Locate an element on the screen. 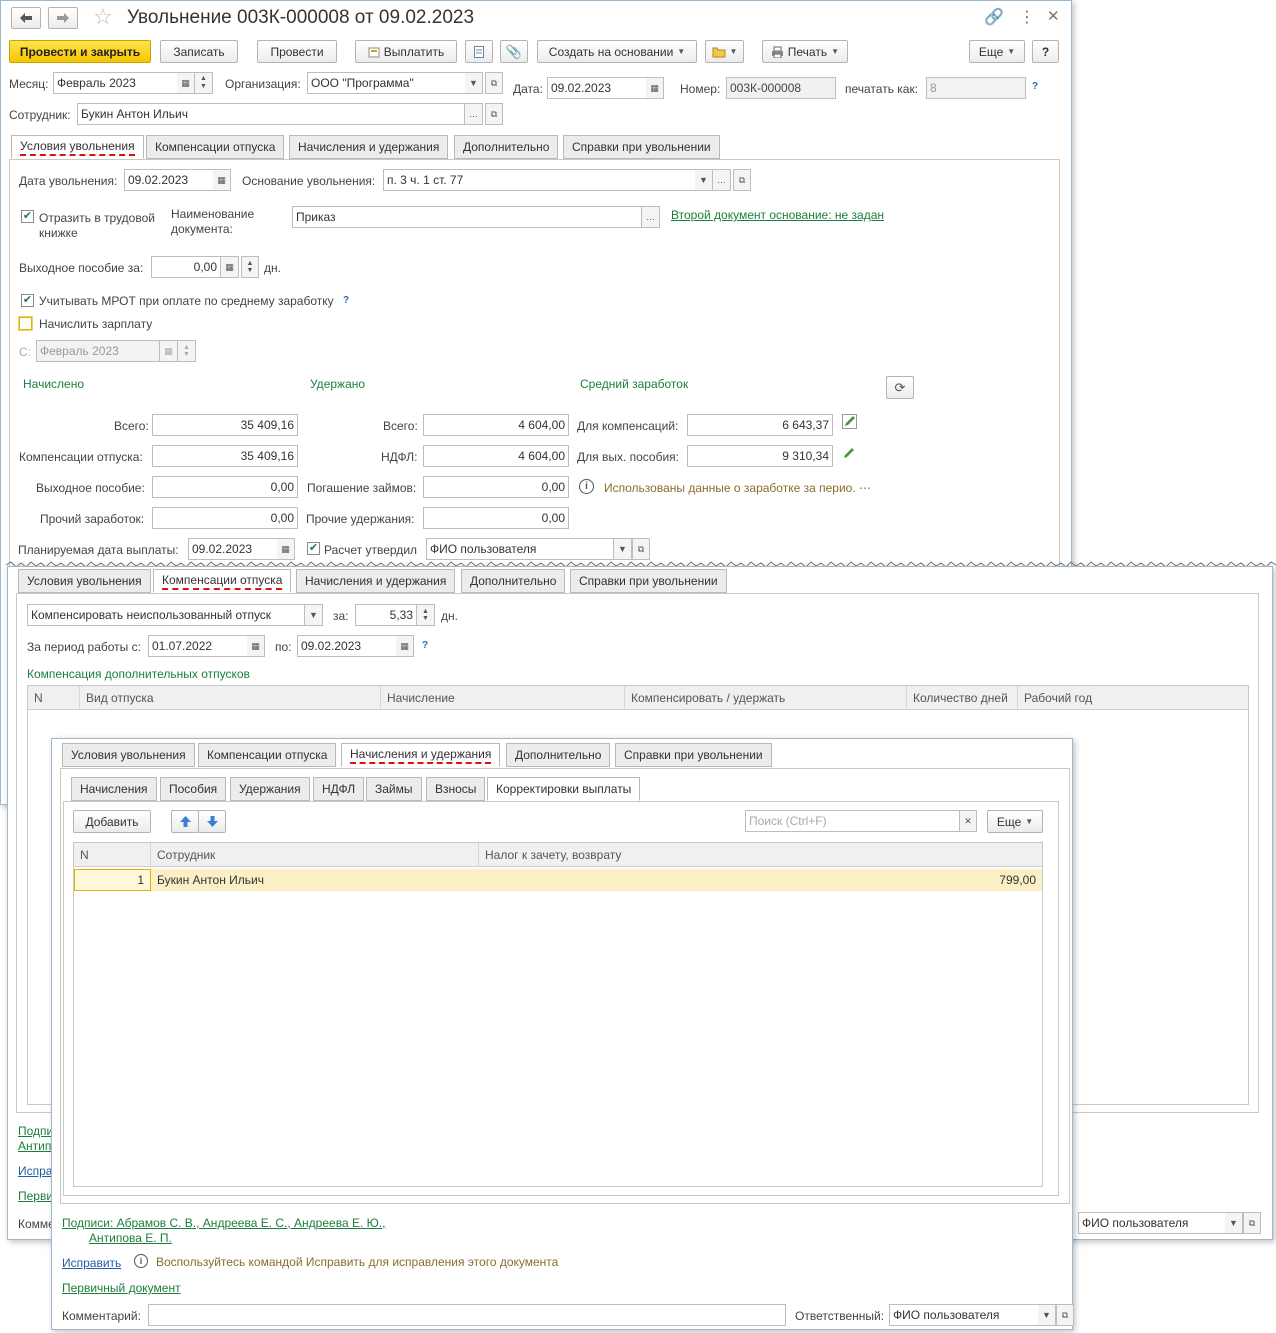 The image size is (1276, 1333). subtab-ndfl: НДФЛ is located at coordinates (339, 789).